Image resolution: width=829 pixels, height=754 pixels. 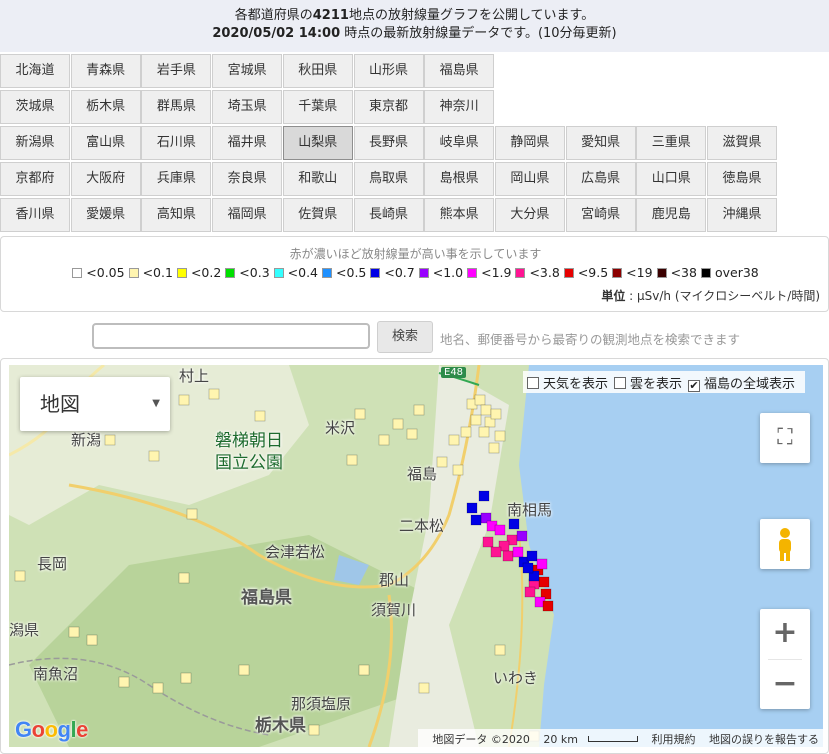 What do you see at coordinates (694, 386) in the screenshot?
I see `checkbox-icon: ✔` at bounding box center [694, 386].